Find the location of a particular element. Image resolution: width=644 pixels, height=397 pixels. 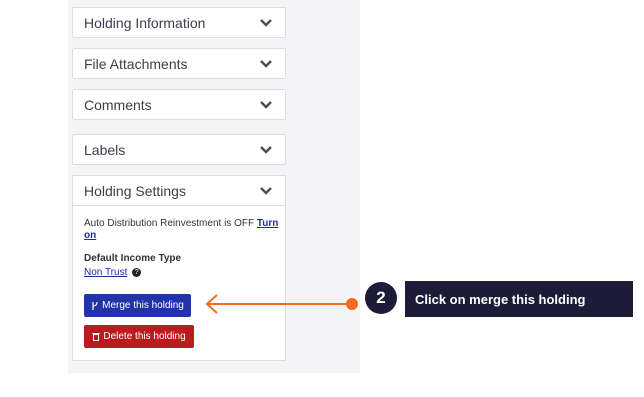

section-holding-settings: Holding Settings is located at coordinates (179, 190).